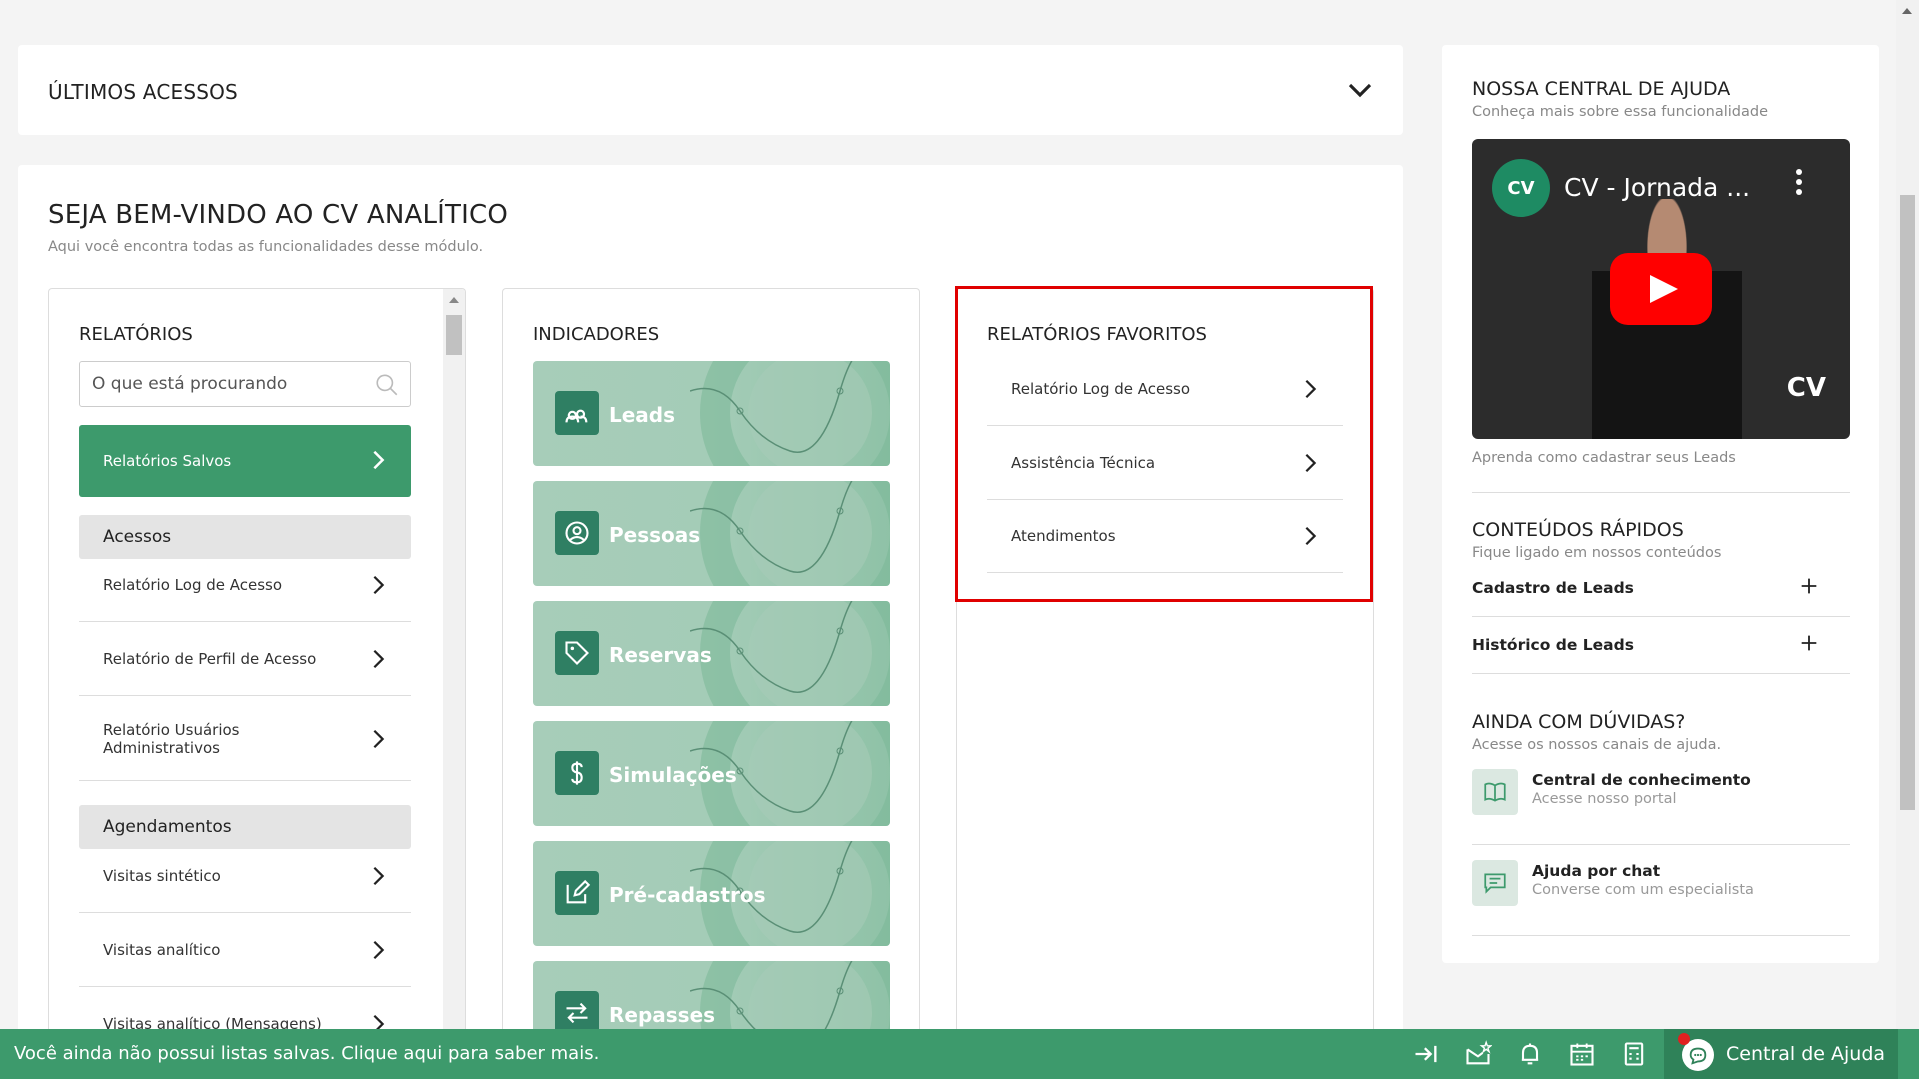 The image size is (1919, 1079). Describe the element at coordinates (220, 384) in the screenshot. I see `search-input` at that location.